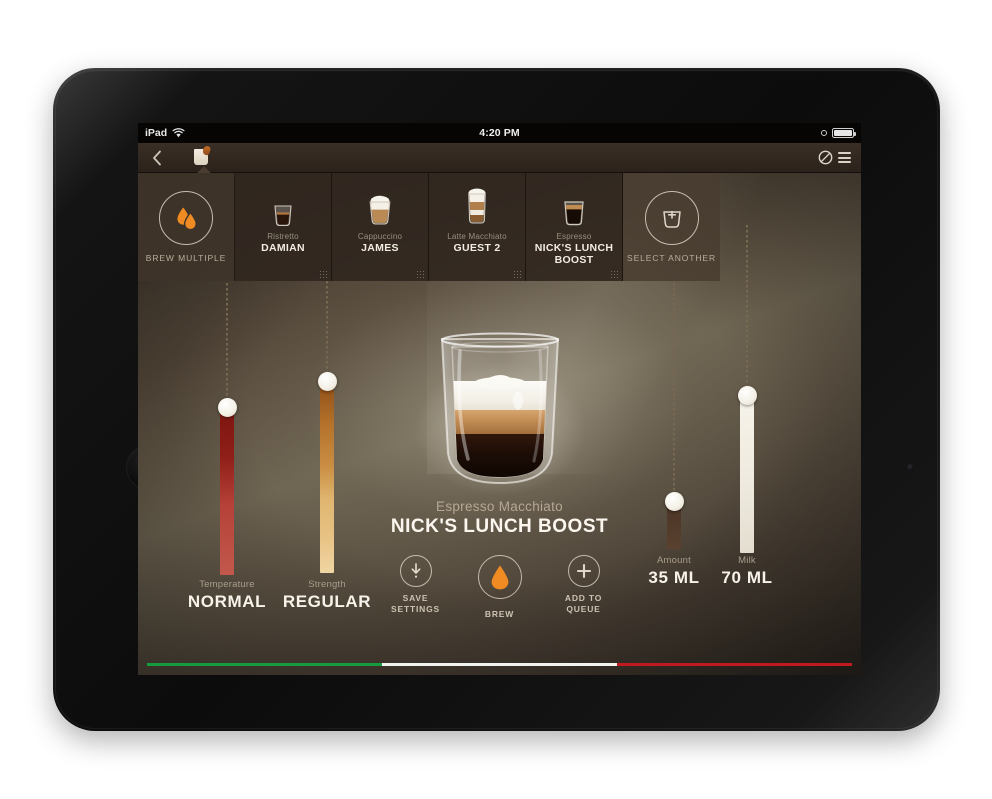  What do you see at coordinates (186, 257) in the screenshot?
I see `brew-multiple-label: BREW MULTIPLE` at bounding box center [186, 257].